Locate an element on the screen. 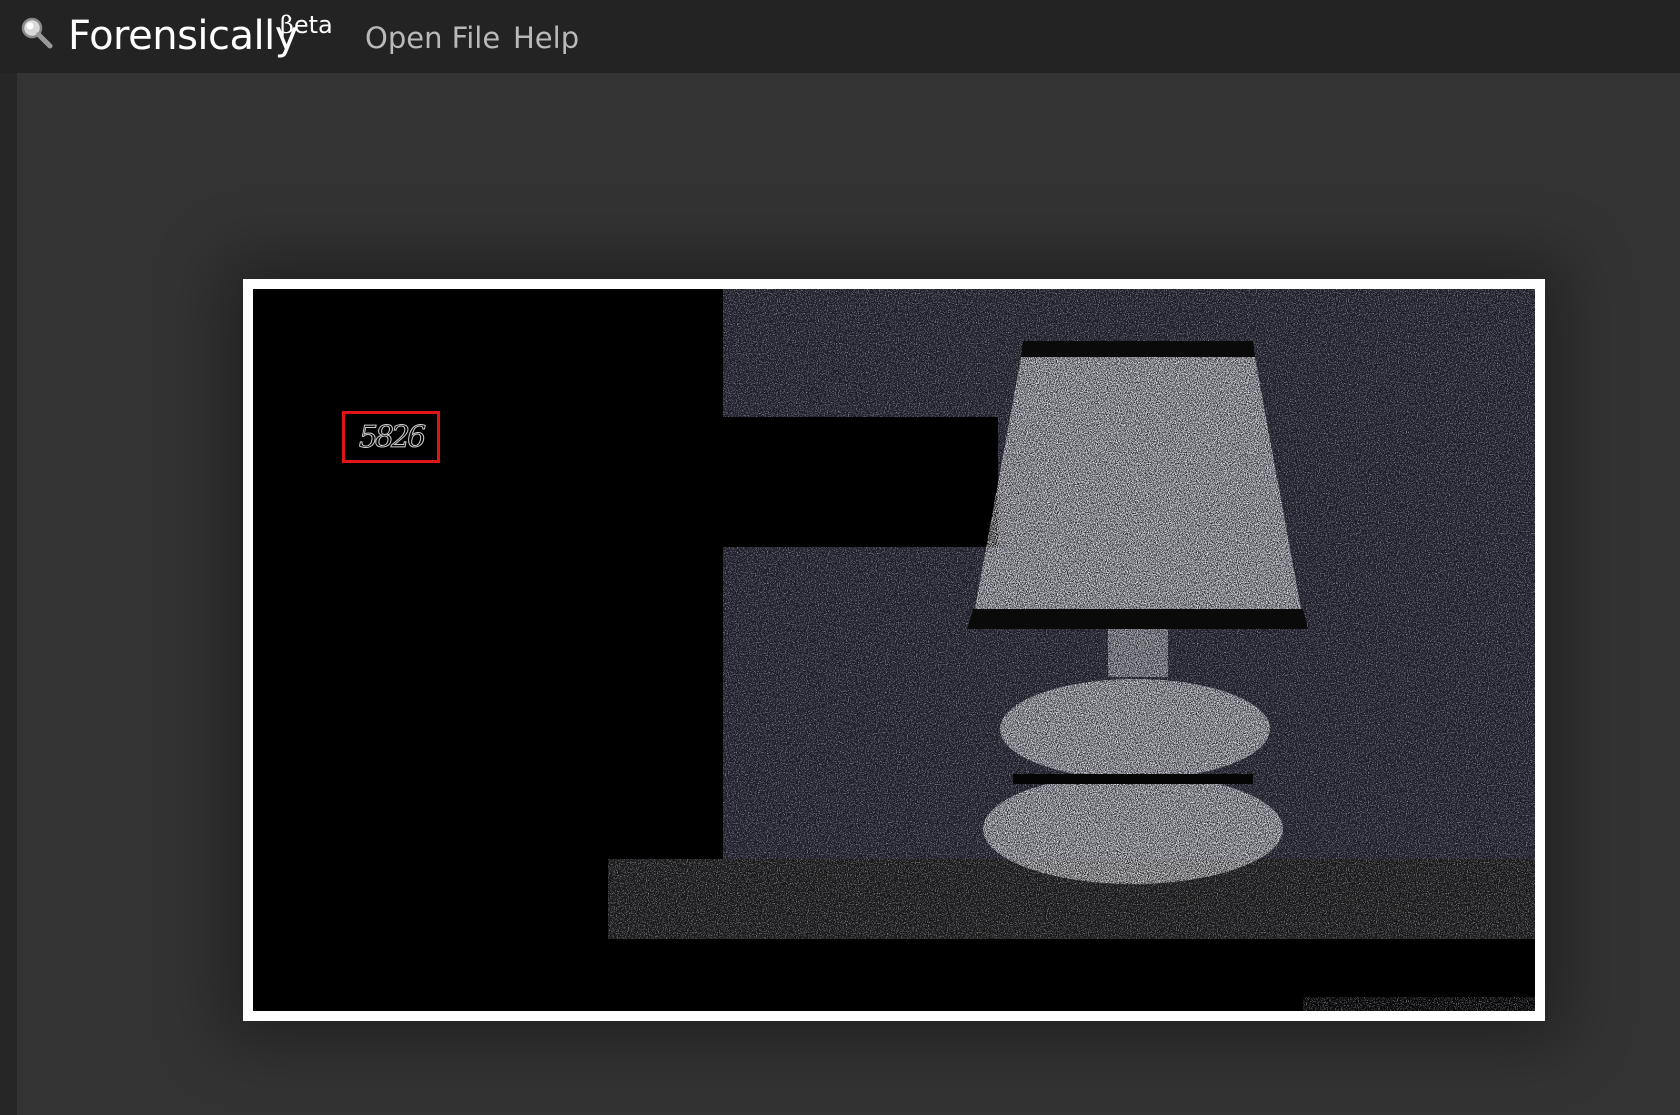 The image size is (1680, 1115). highlighted-number: 5826 is located at coordinates (392, 437).